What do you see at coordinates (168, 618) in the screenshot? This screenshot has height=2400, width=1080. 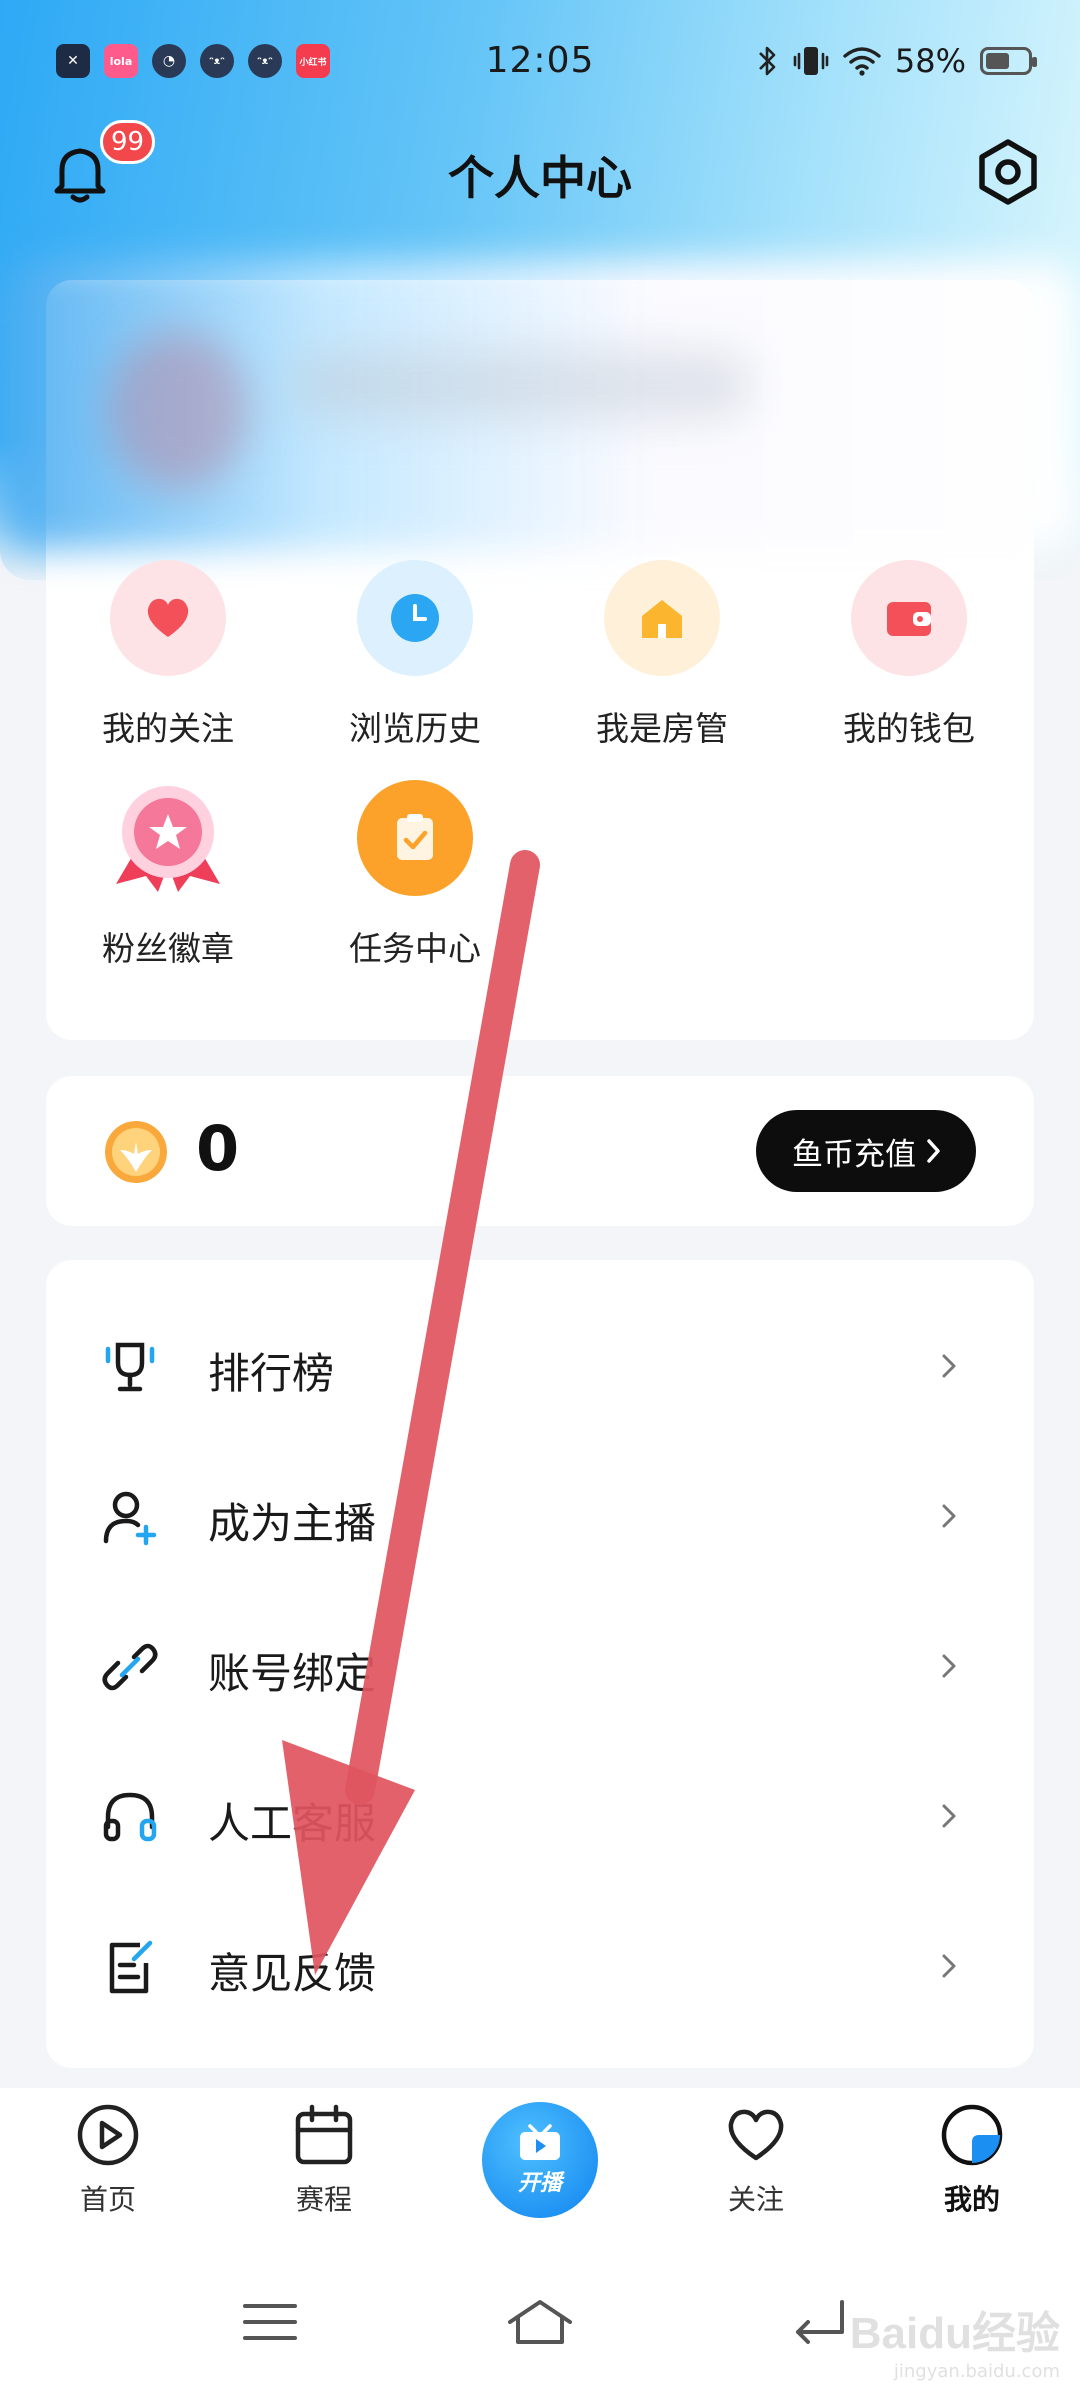 I see `heart-icon` at bounding box center [168, 618].